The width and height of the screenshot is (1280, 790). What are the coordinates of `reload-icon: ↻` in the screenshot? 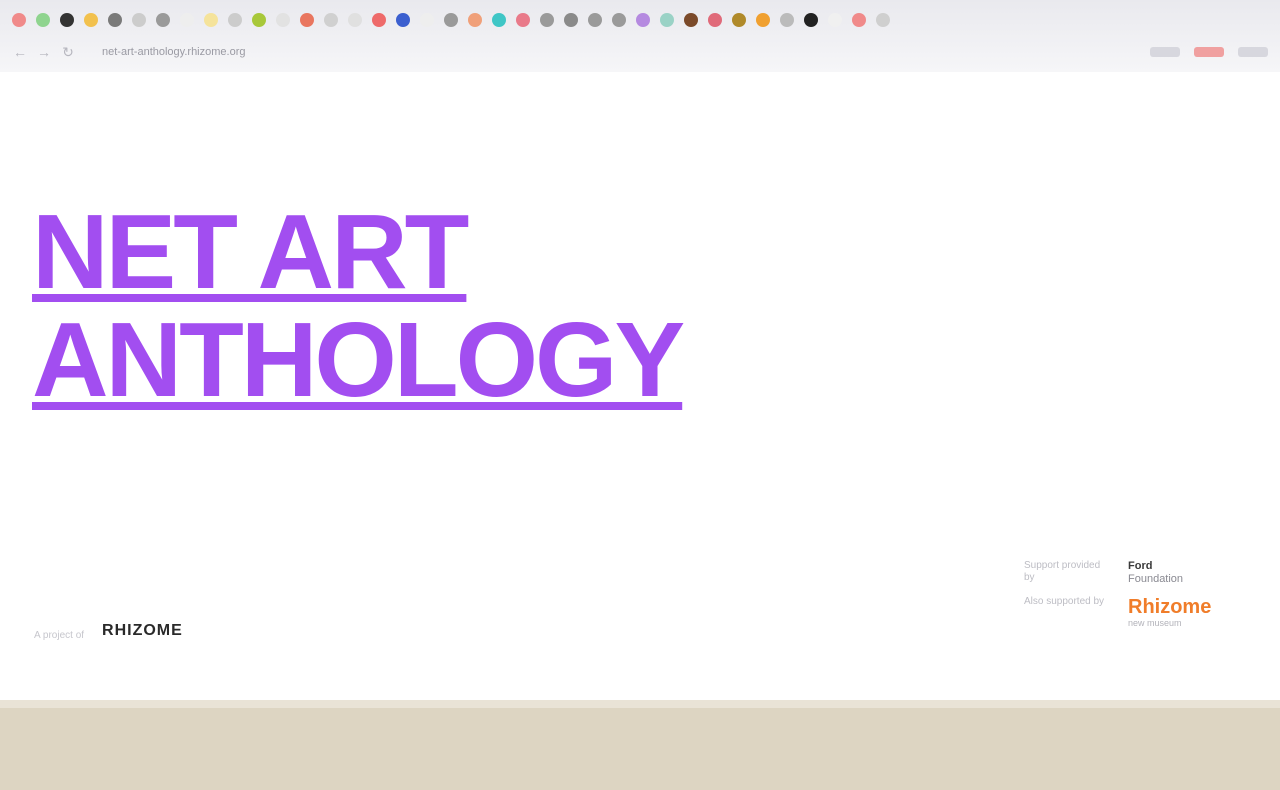 It's located at (68, 52).